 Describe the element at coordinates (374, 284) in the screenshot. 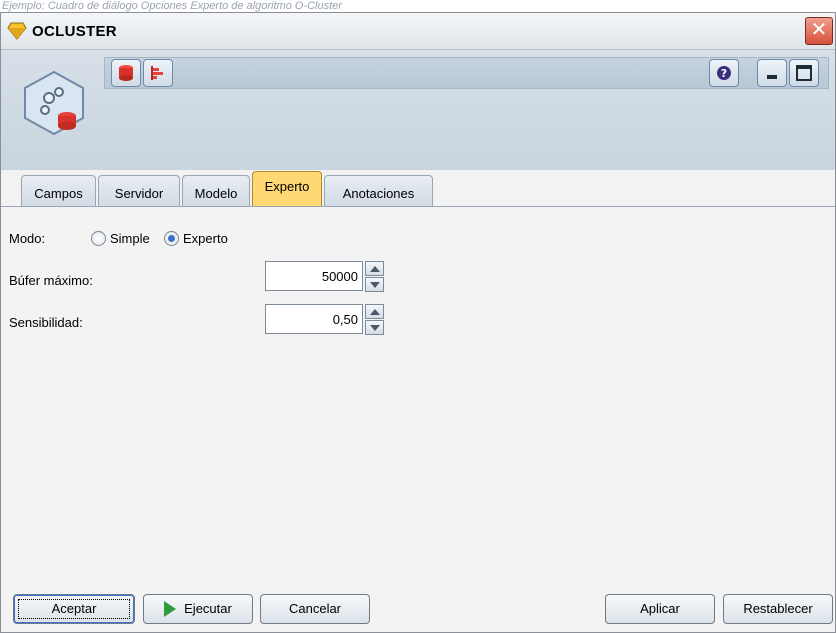

I see `max-buffer-down-arrow-icon` at that location.